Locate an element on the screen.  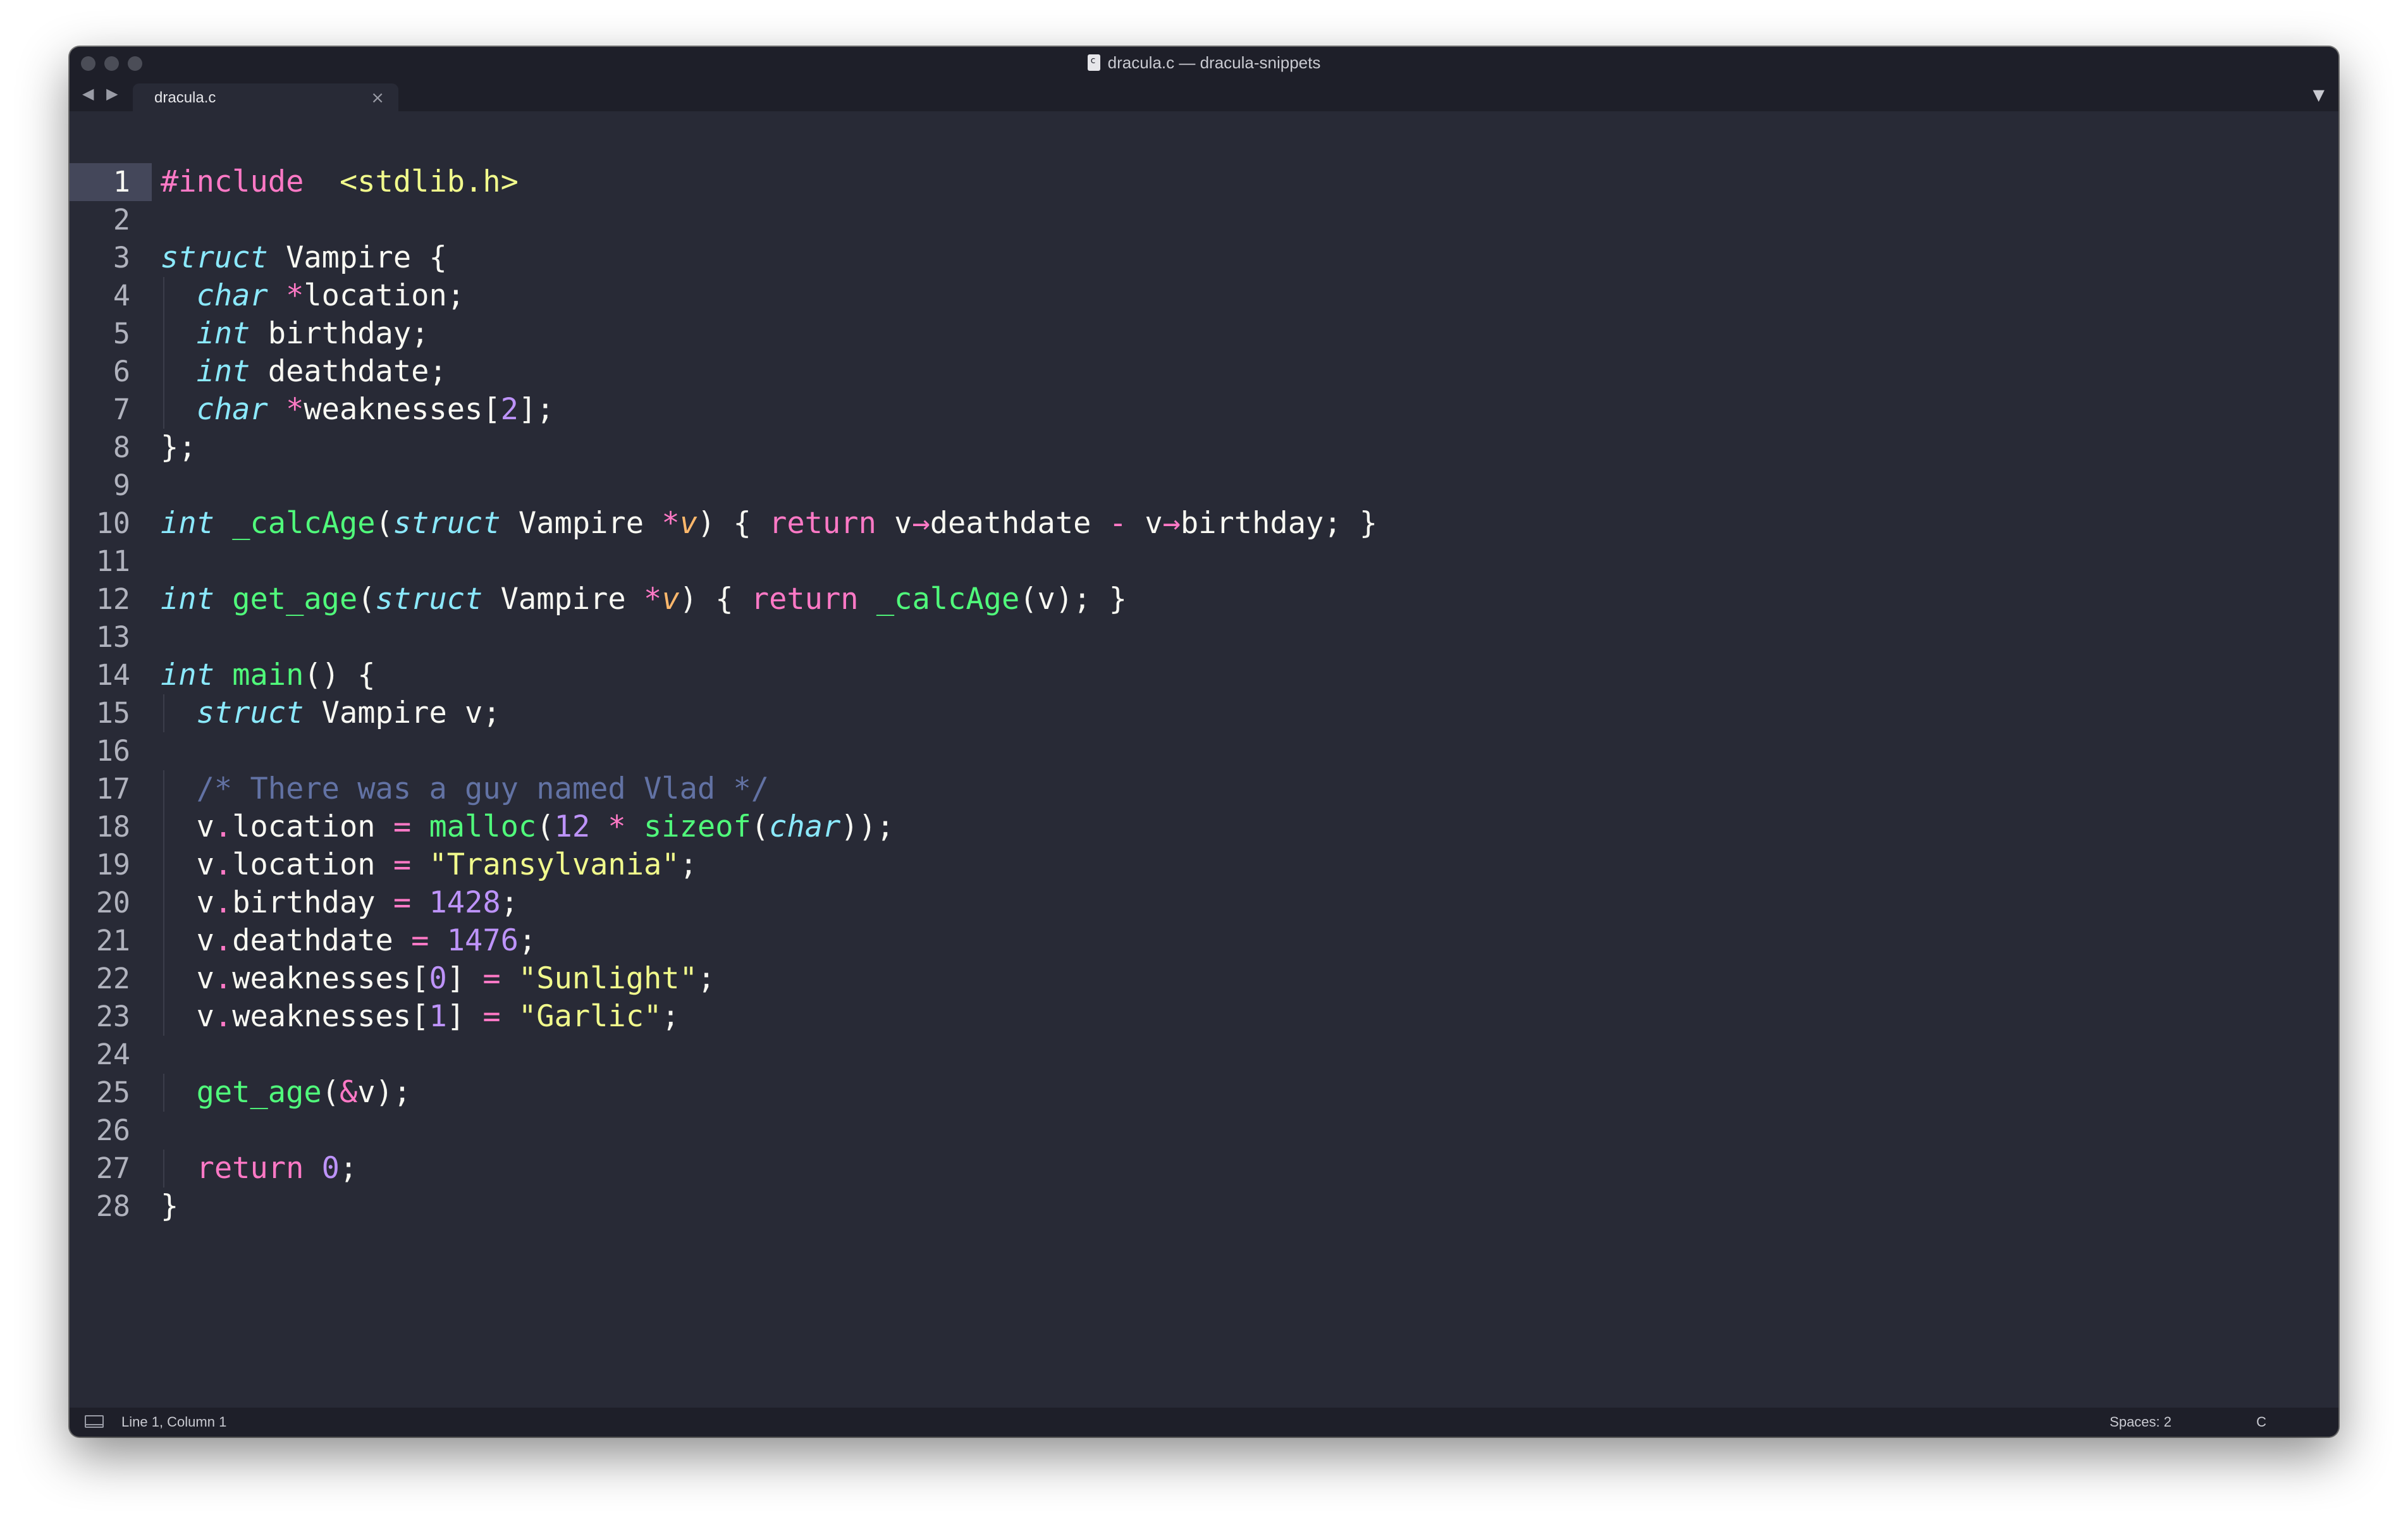
code-line: int main() { is located at coordinates (268, 675).